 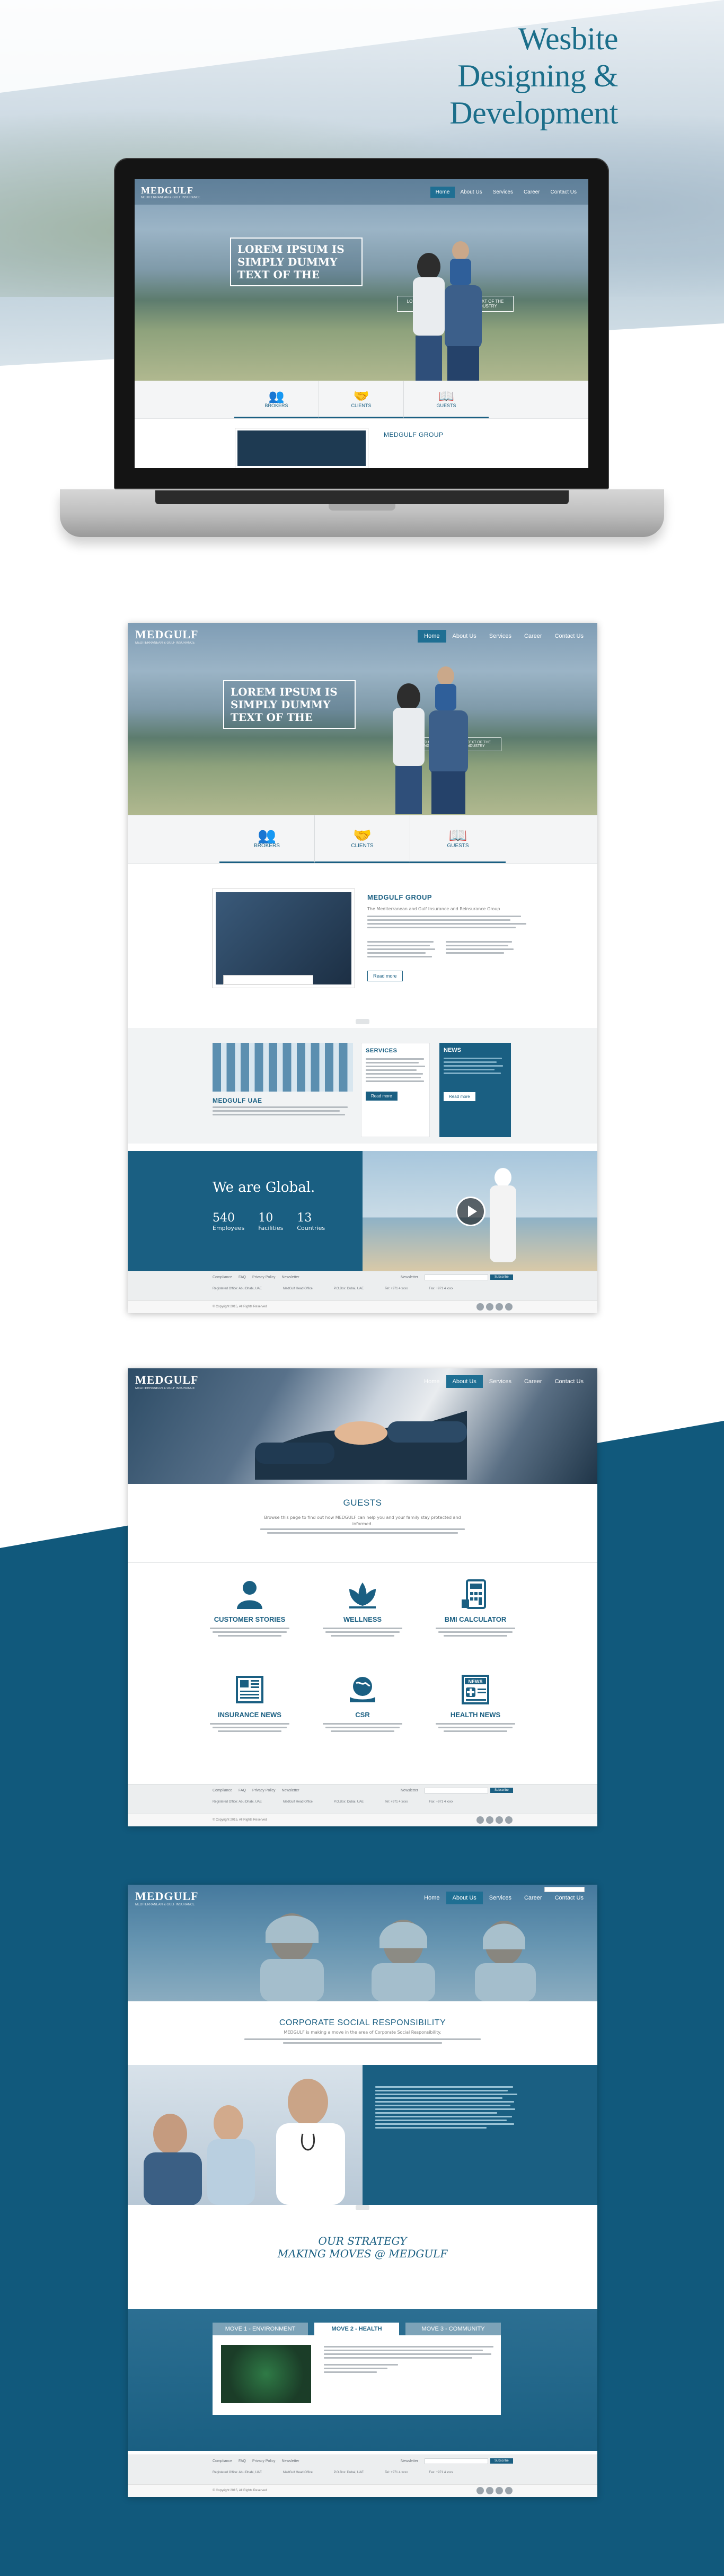 What do you see at coordinates (568, 38) in the screenshot?
I see `headline-line-1: Wesbite` at bounding box center [568, 38].